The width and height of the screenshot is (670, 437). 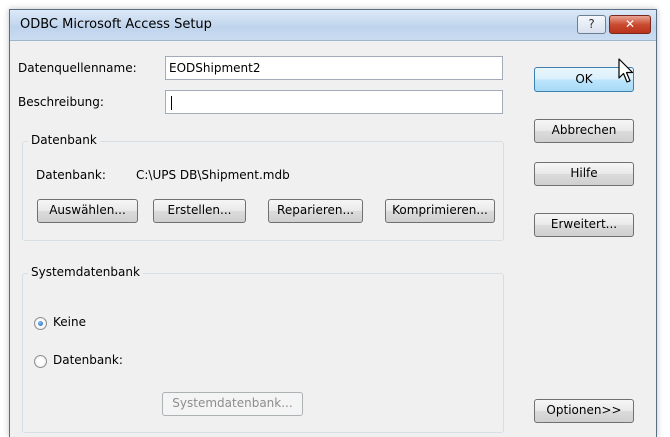 I want to click on system-database-group-title: Systemdatenbank, so click(x=85, y=272).